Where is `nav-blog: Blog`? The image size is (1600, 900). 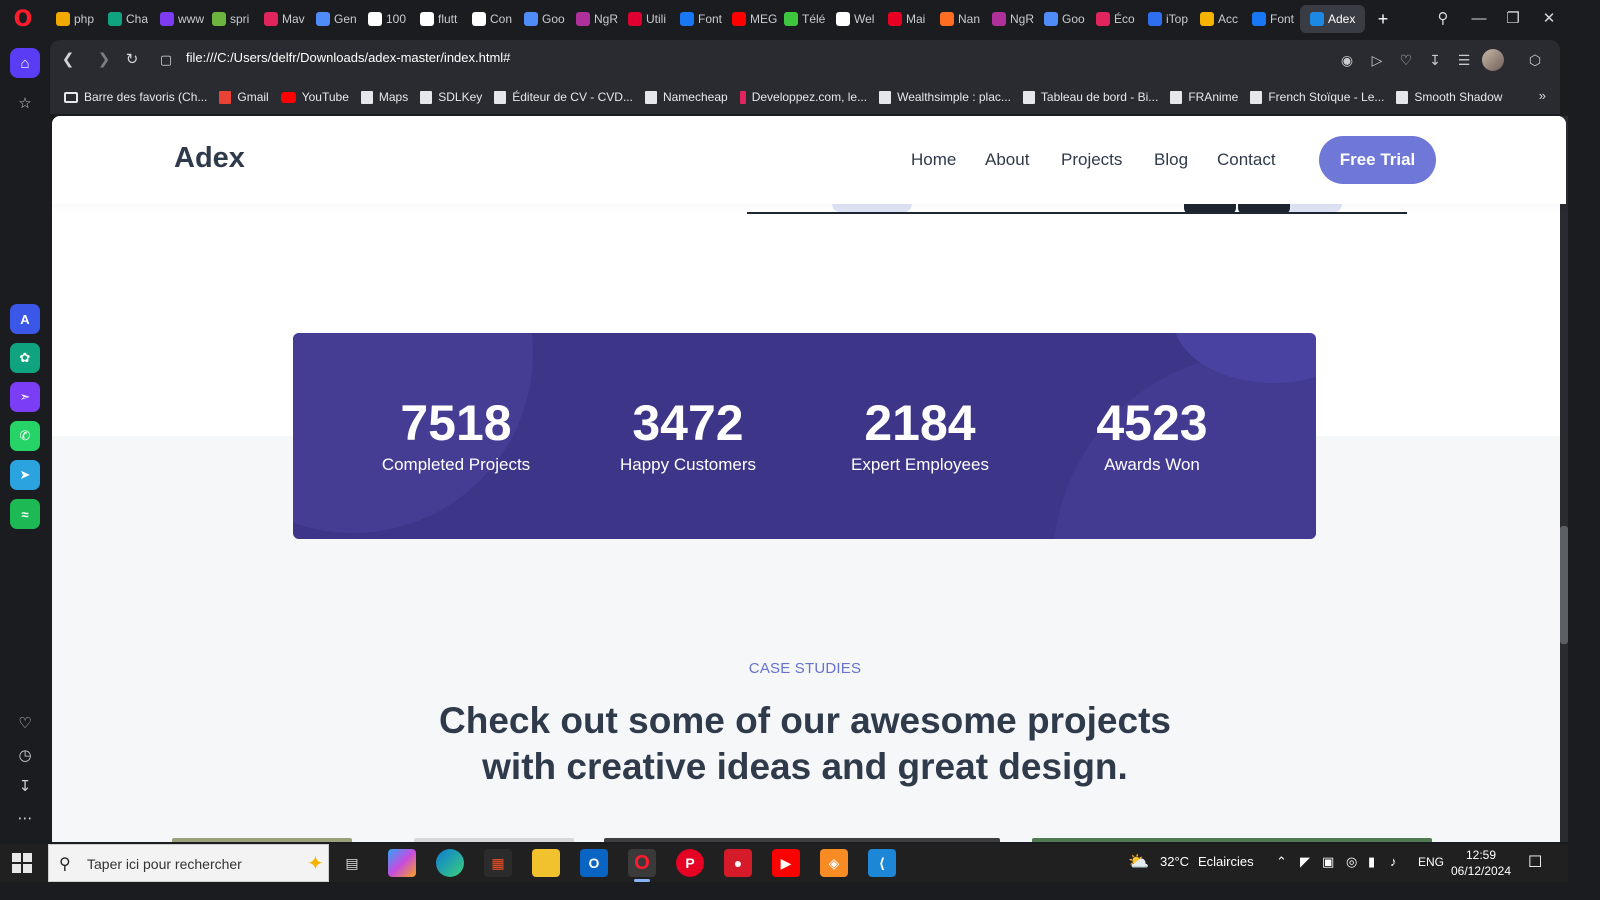 nav-blog: Blog is located at coordinates (1171, 160).